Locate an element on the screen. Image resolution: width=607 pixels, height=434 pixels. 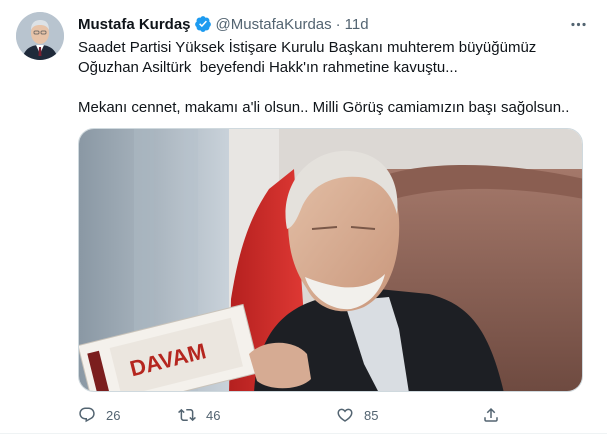
avatar is located at coordinates (40, 36).